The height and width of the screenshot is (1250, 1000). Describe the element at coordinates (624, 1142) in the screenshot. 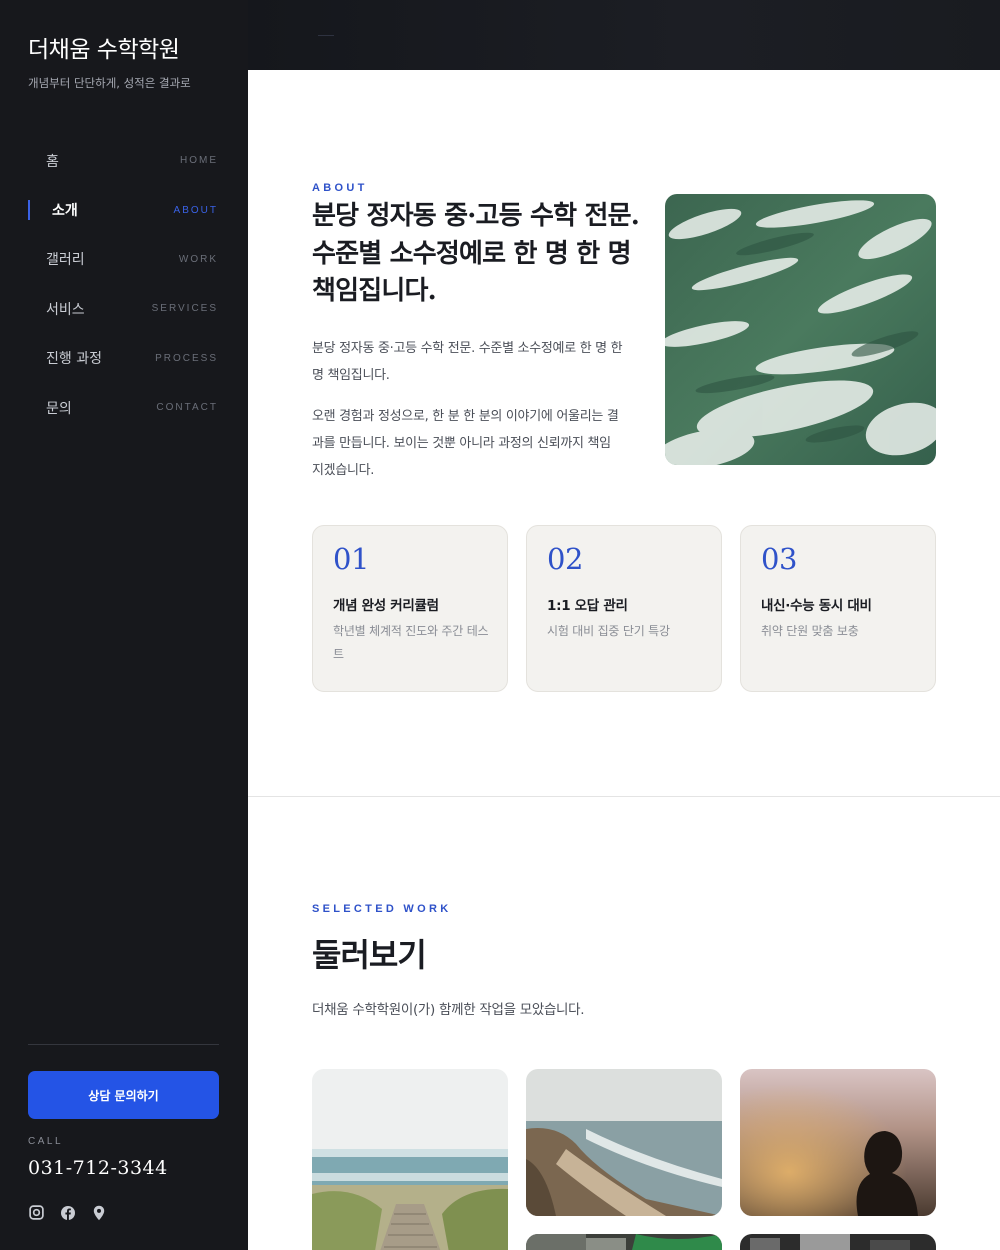

I see `gallery-item-coastline` at that location.